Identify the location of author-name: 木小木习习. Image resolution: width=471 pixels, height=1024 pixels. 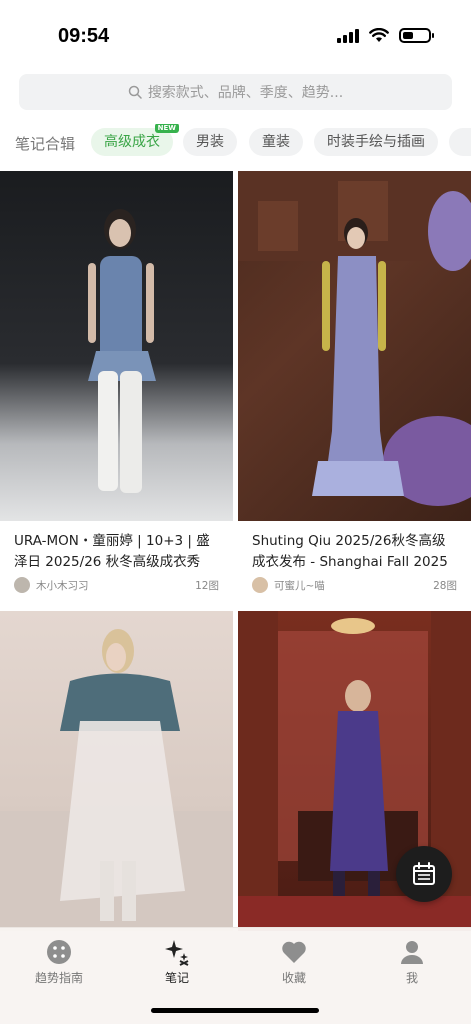
(62, 585).